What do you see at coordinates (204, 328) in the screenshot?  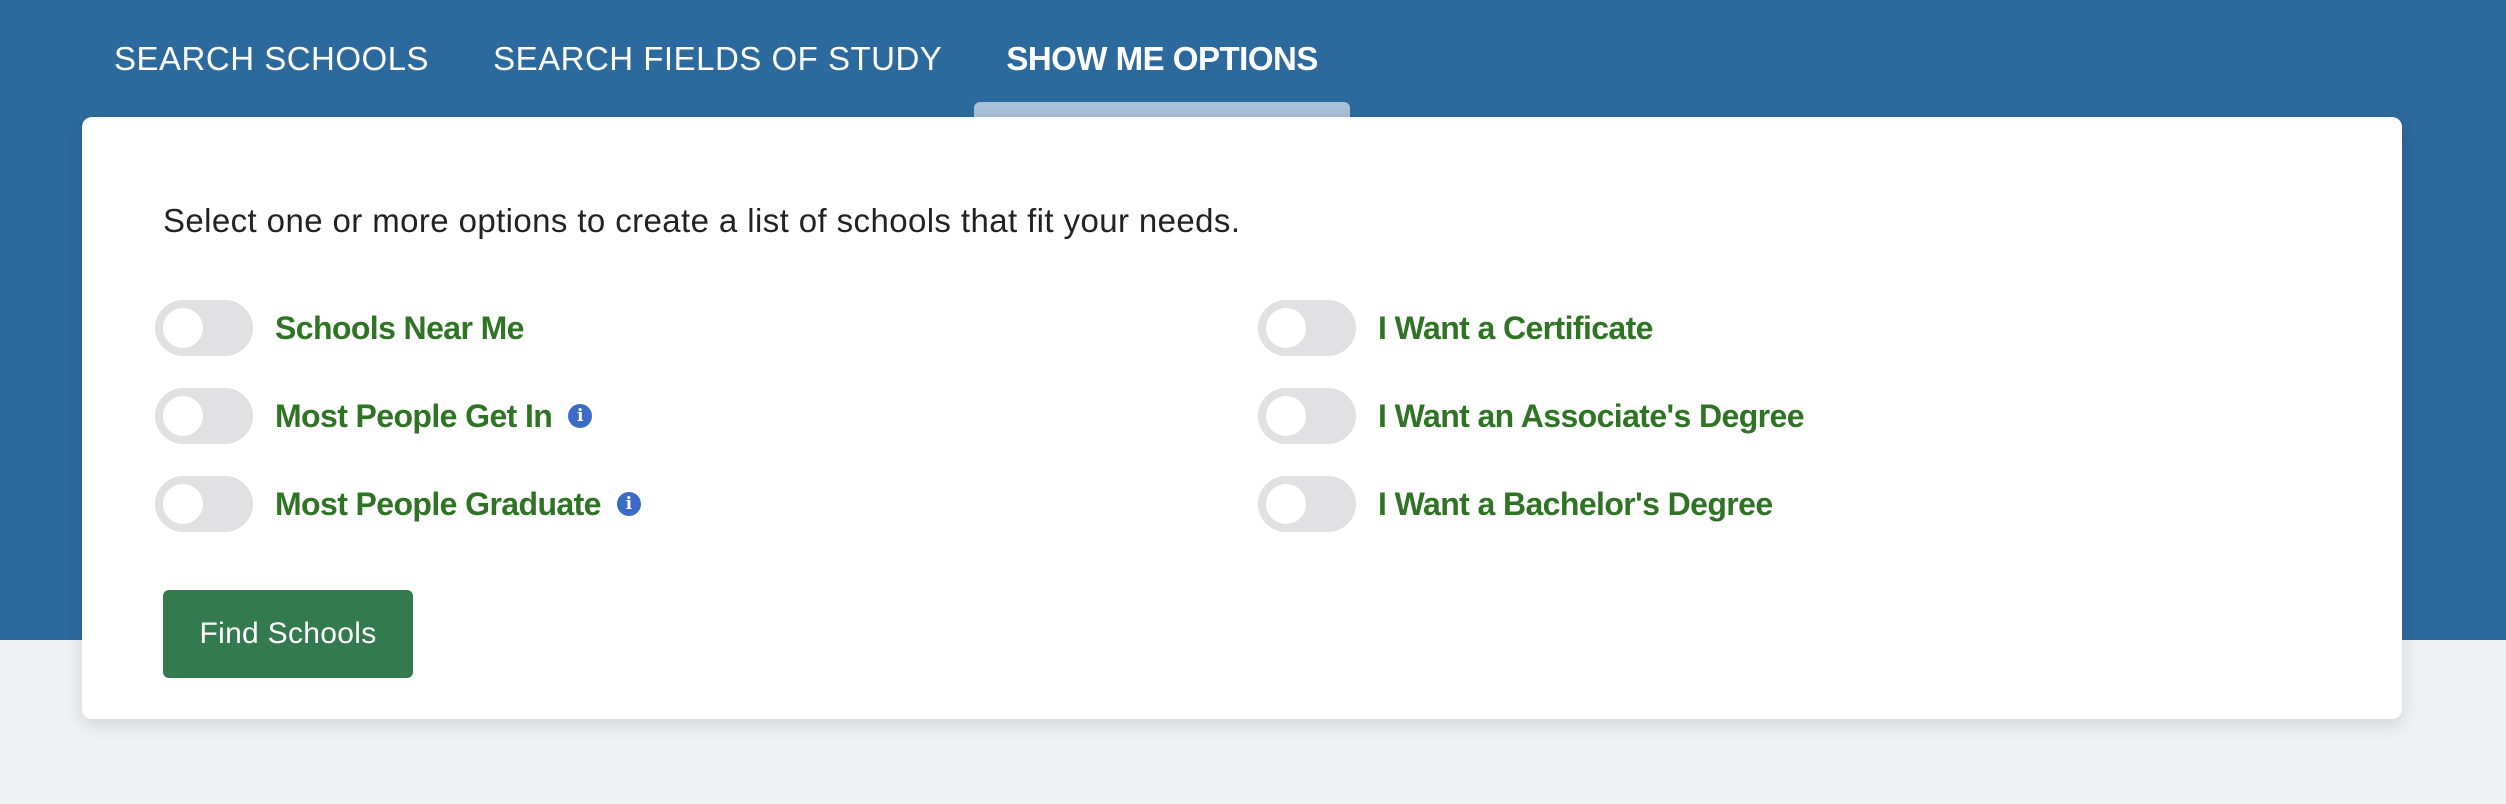 I see `toggle-schools-near-me` at bounding box center [204, 328].